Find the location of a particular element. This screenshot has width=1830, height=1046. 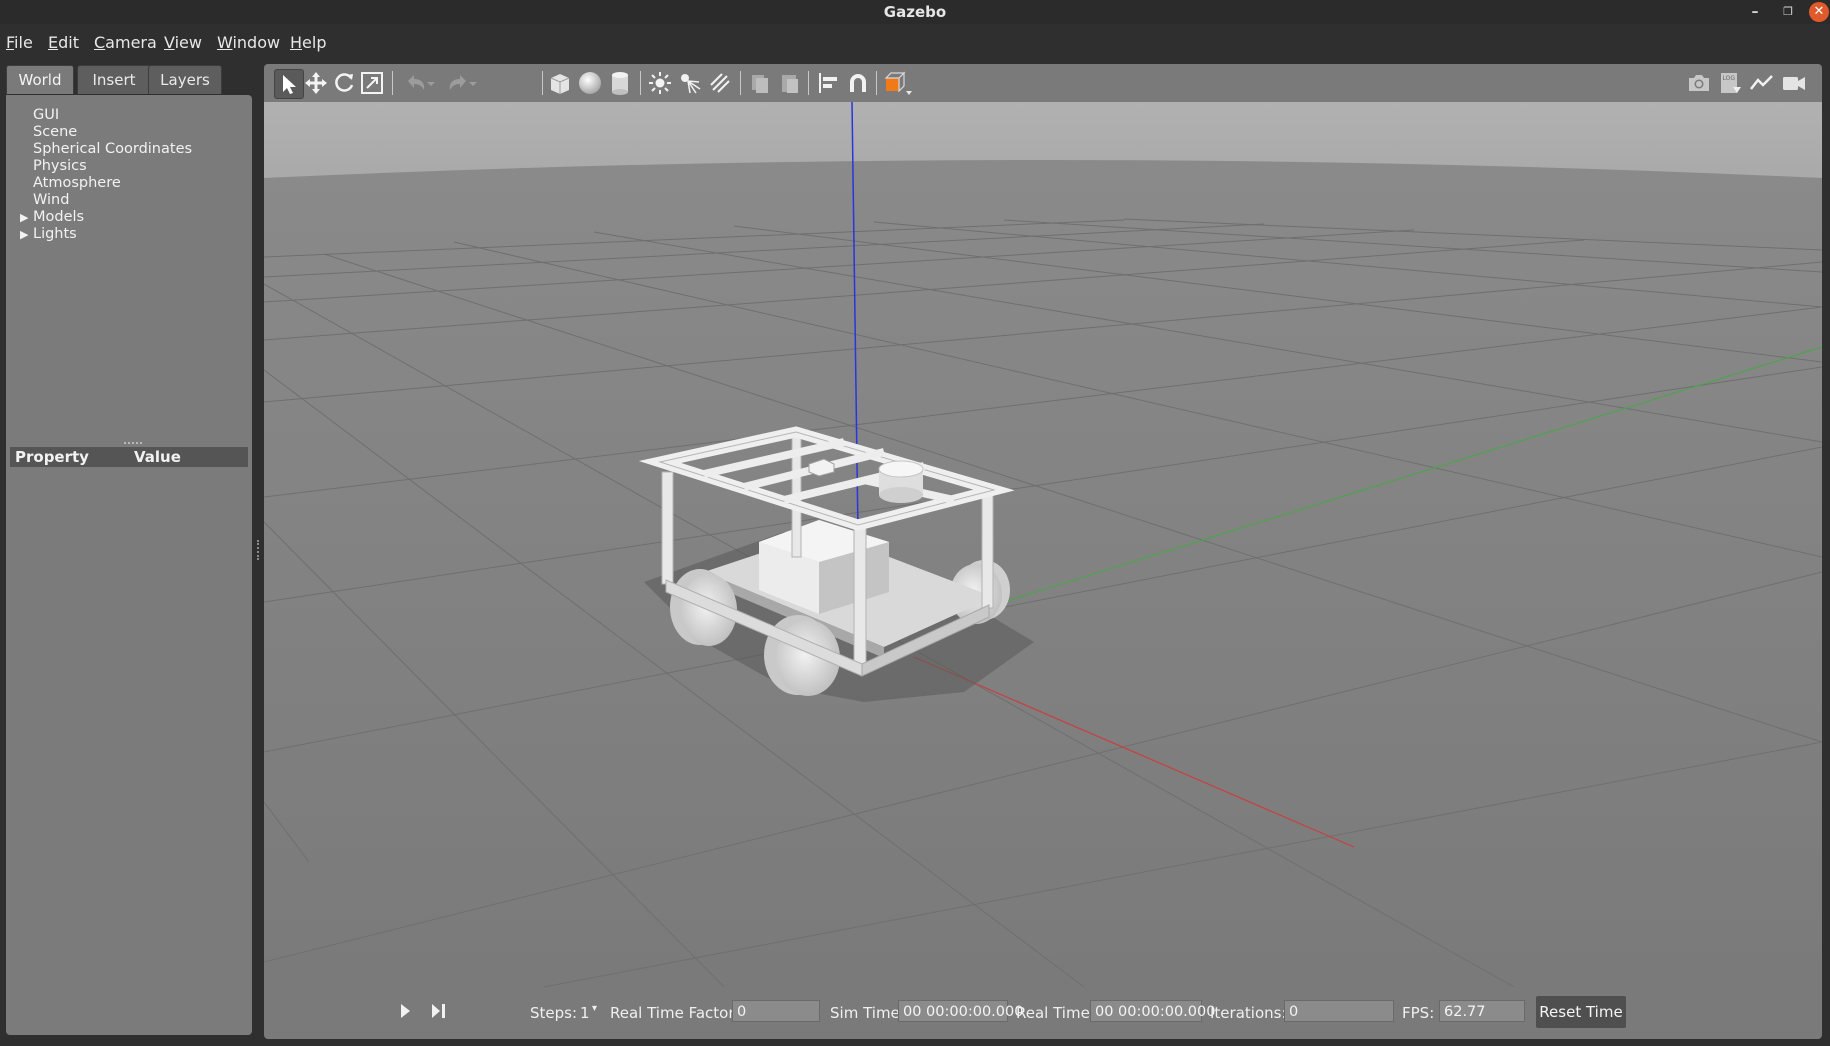

scale-icon is located at coordinates (372, 83).